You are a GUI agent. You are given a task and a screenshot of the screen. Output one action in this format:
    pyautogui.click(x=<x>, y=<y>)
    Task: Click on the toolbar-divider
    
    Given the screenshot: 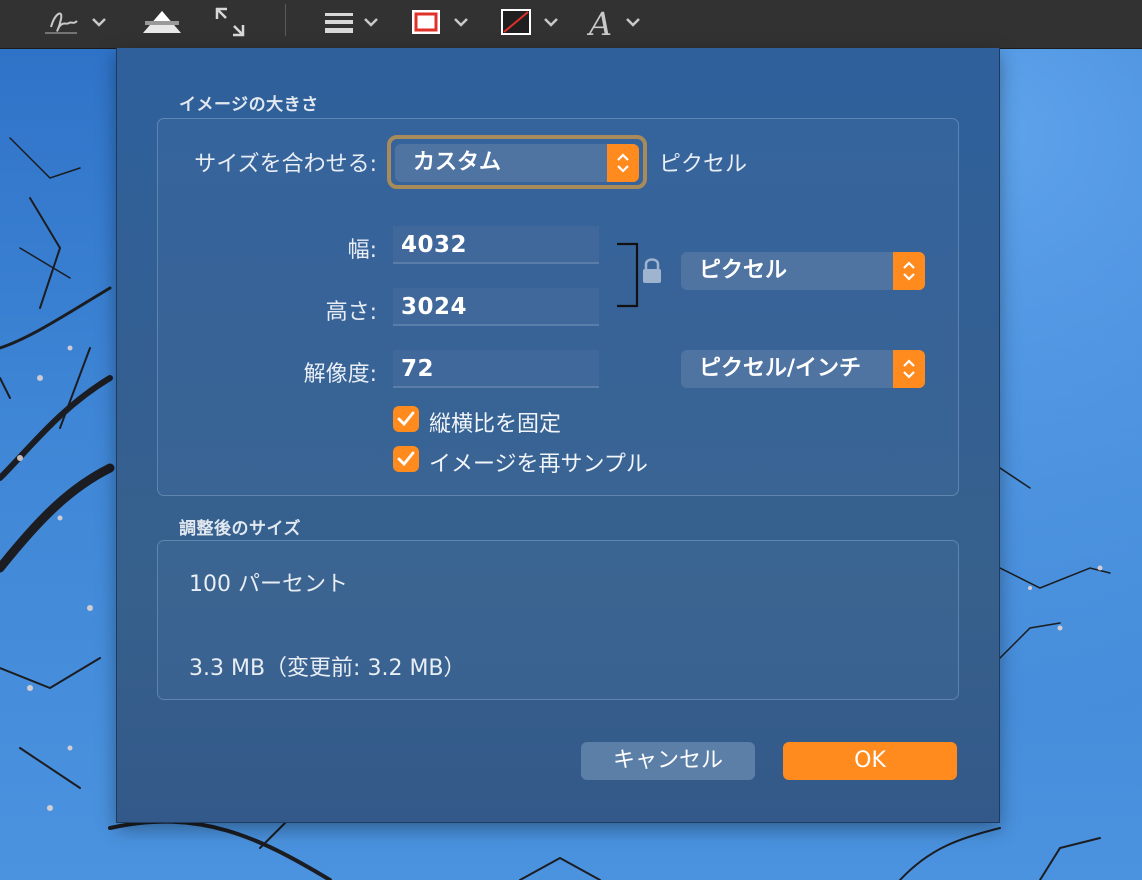 What is the action you would take?
    pyautogui.click(x=285, y=20)
    